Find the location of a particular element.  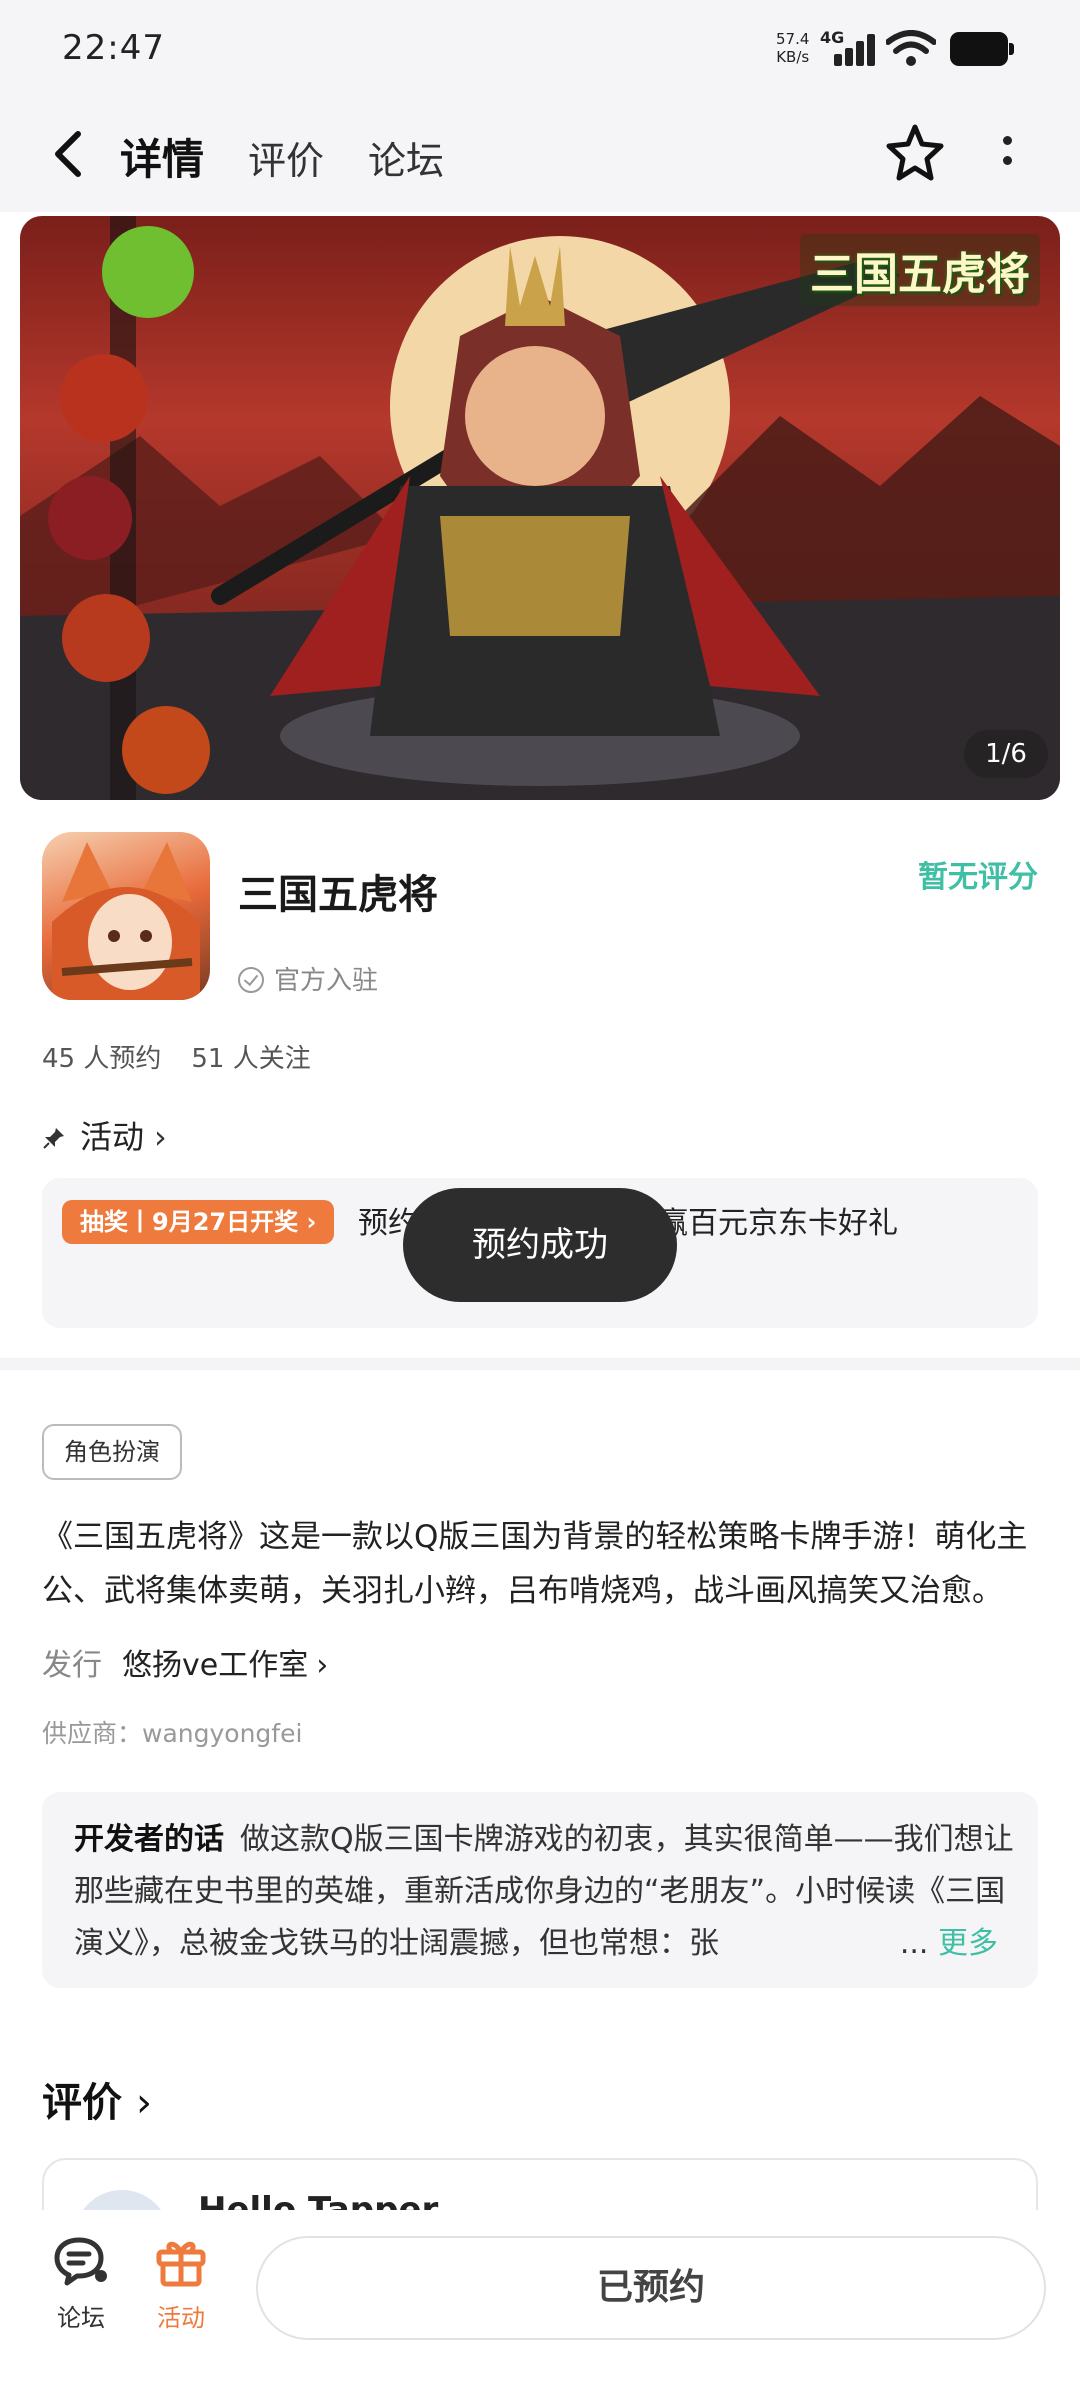

publisher-link: 发行 悠扬ve工作室 › is located at coordinates (185, 1662).